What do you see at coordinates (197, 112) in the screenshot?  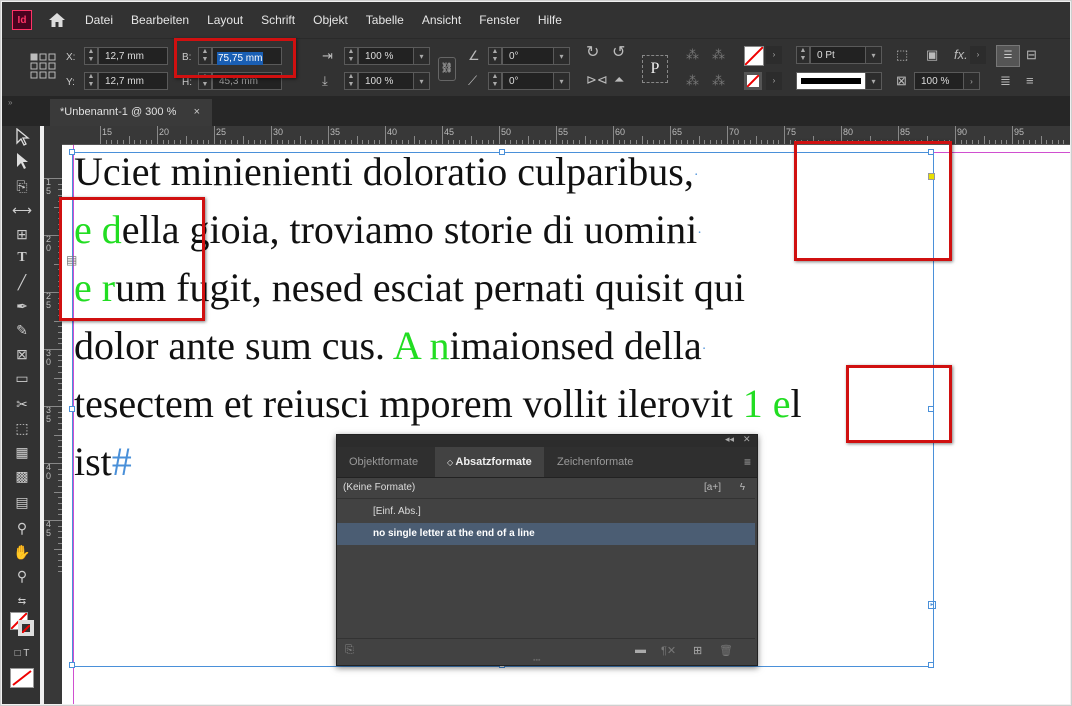 I see `close-tab-icon: ×` at bounding box center [197, 112].